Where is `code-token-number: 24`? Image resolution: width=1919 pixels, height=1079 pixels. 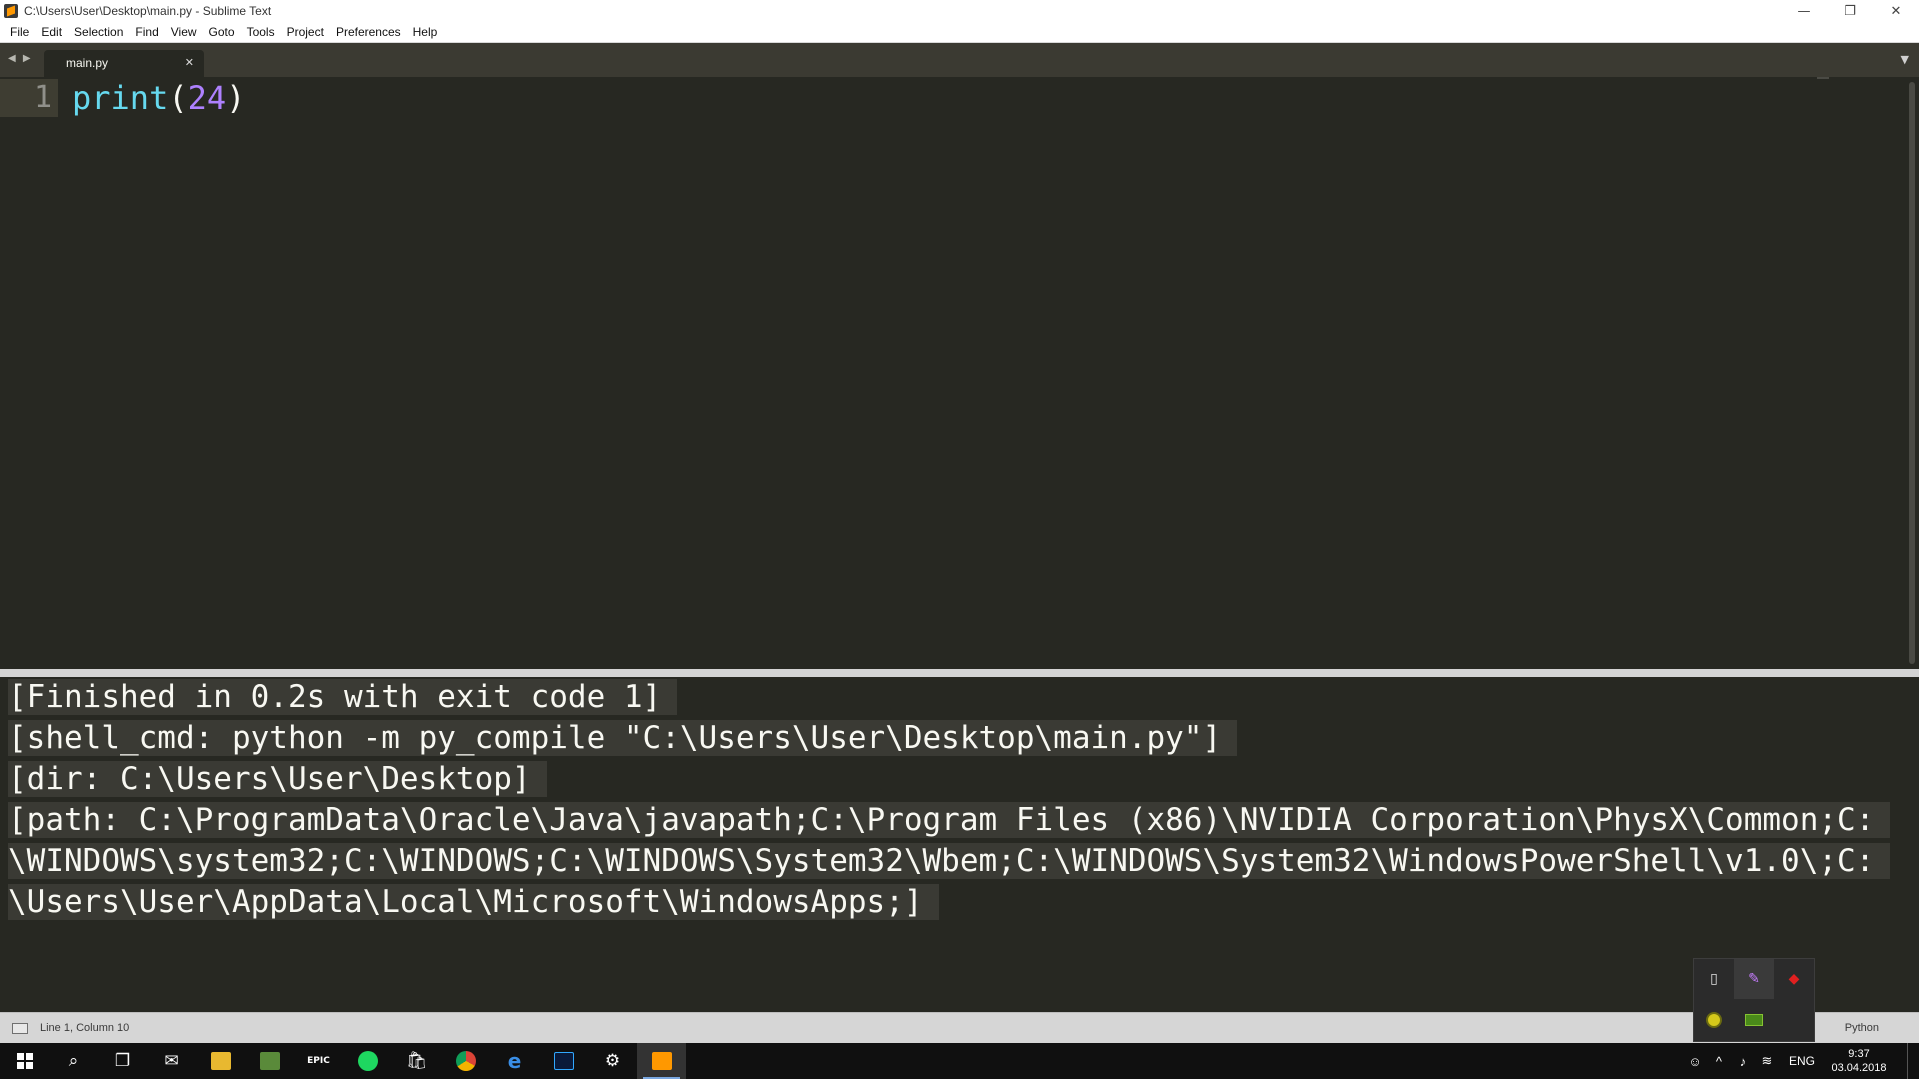 code-token-number: 24 is located at coordinates (207, 98).